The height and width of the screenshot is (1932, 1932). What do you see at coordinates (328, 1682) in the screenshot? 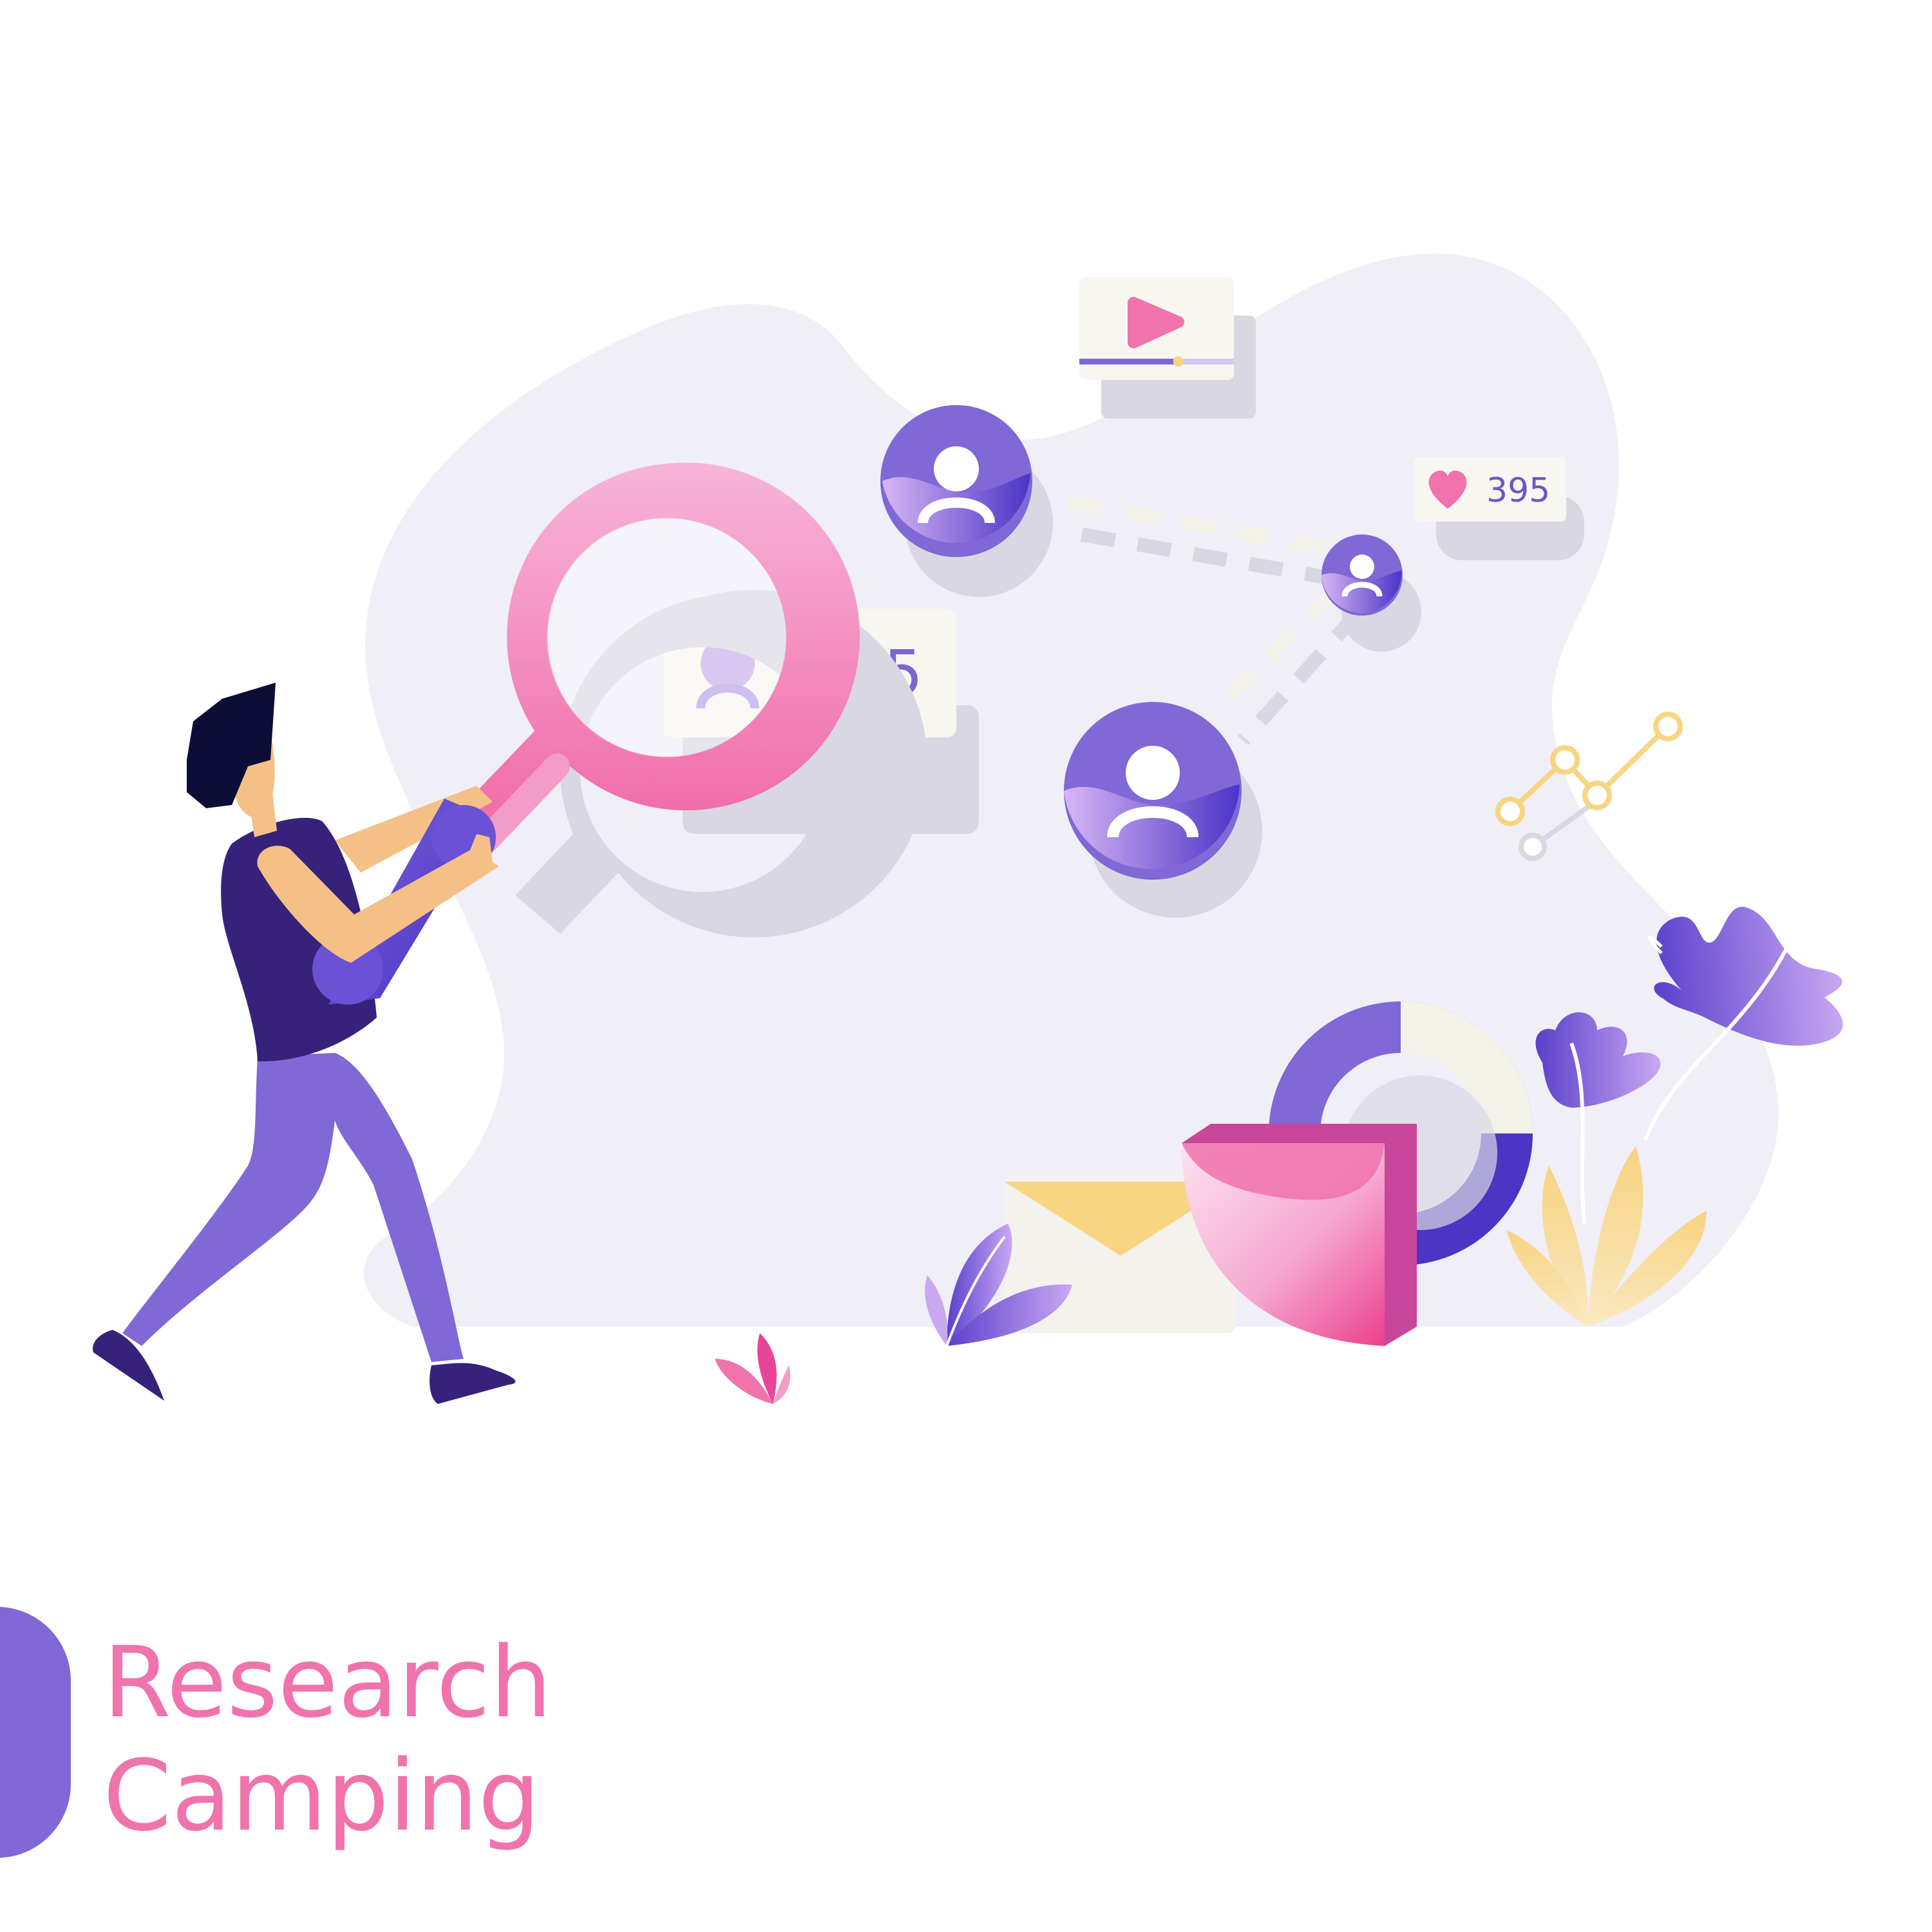
I see `page-title-line-1: Research` at bounding box center [328, 1682].